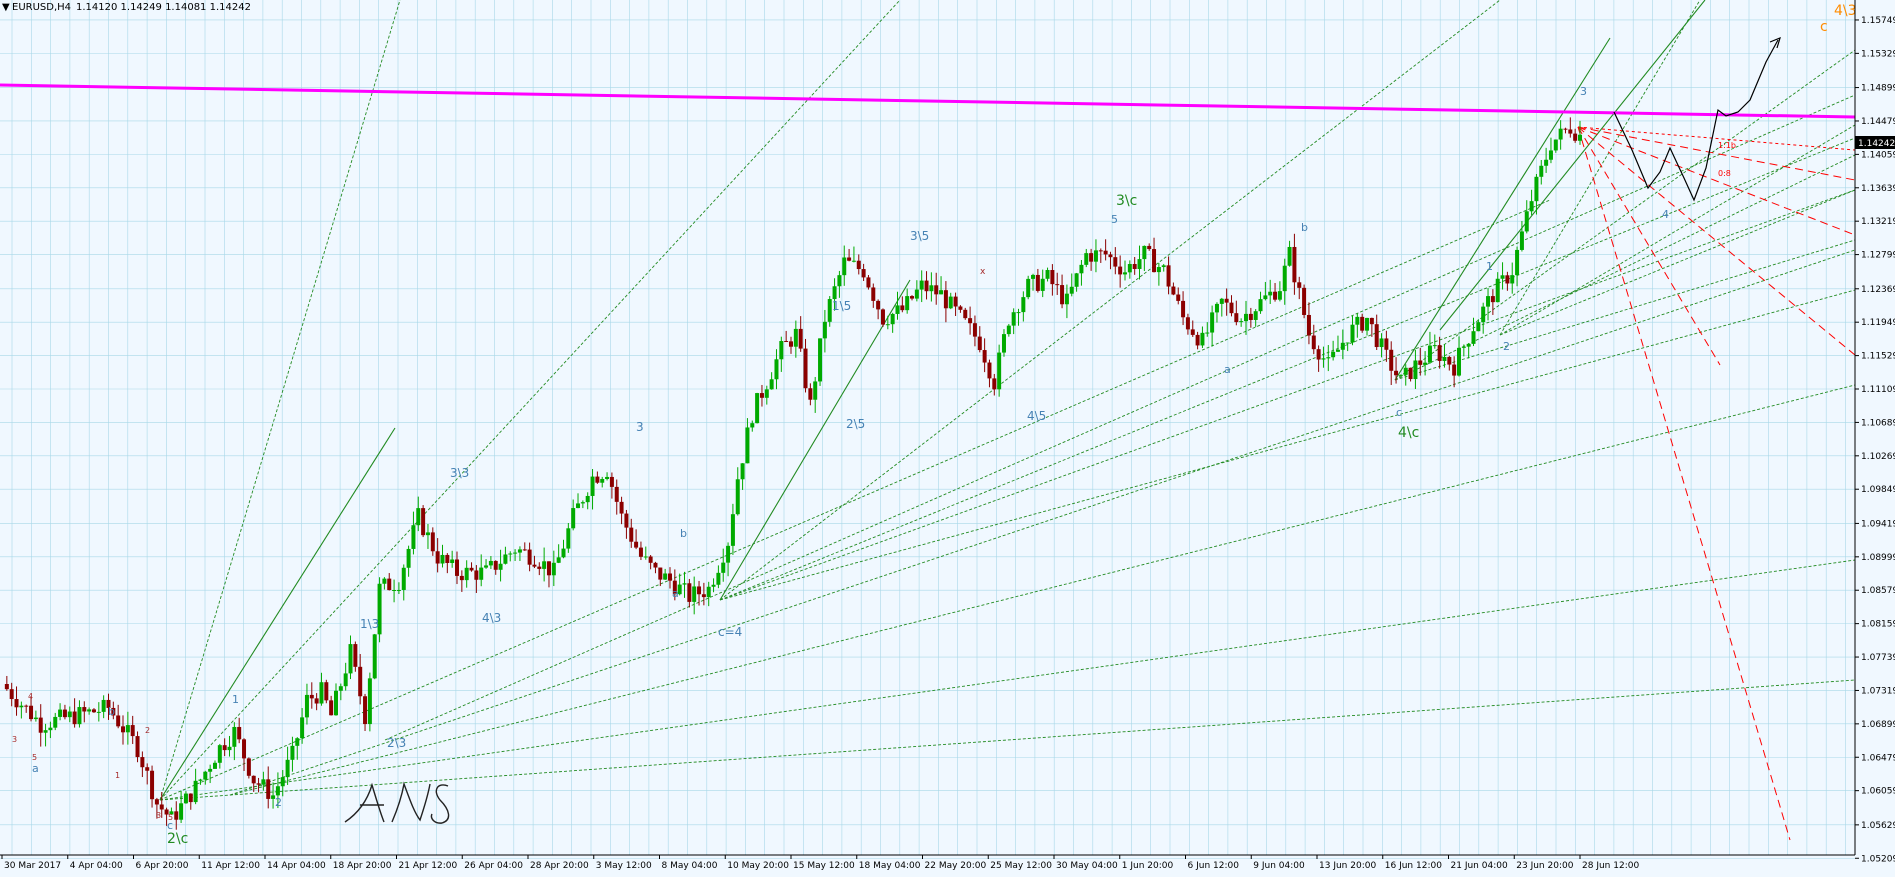 The image size is (1895, 877). I want to click on wave-label: 4\c, so click(1408, 433).